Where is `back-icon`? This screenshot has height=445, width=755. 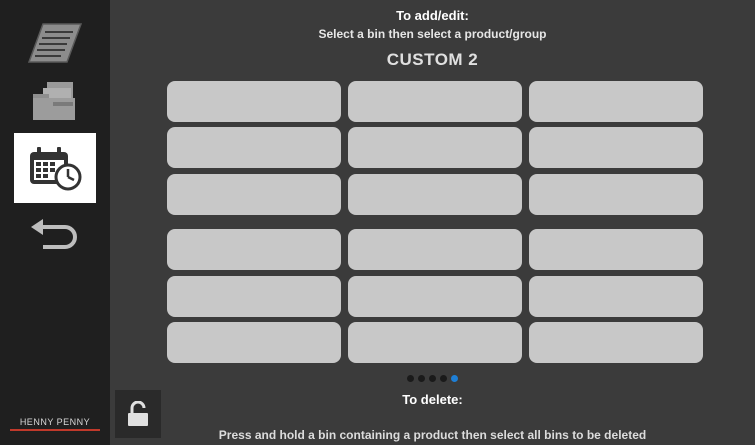
back-icon is located at coordinates (54, 234).